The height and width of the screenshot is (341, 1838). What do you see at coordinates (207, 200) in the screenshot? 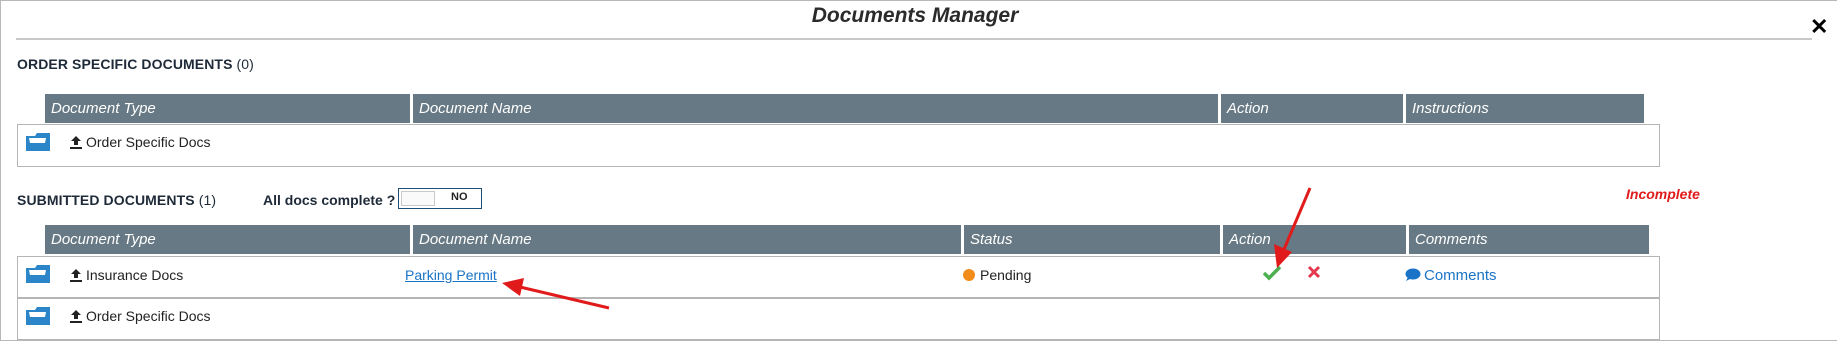
I see `submitted-section-count: (1)` at bounding box center [207, 200].